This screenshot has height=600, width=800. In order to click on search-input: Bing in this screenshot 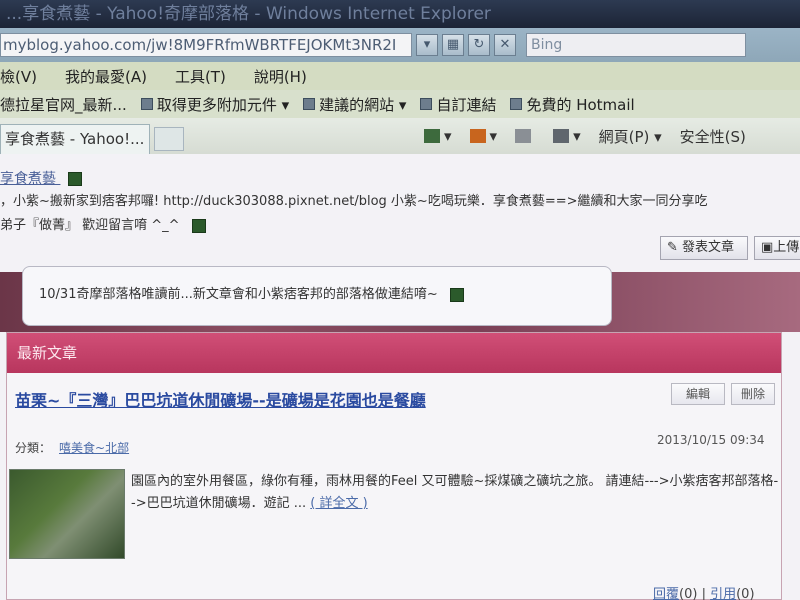, I will do `click(636, 45)`.